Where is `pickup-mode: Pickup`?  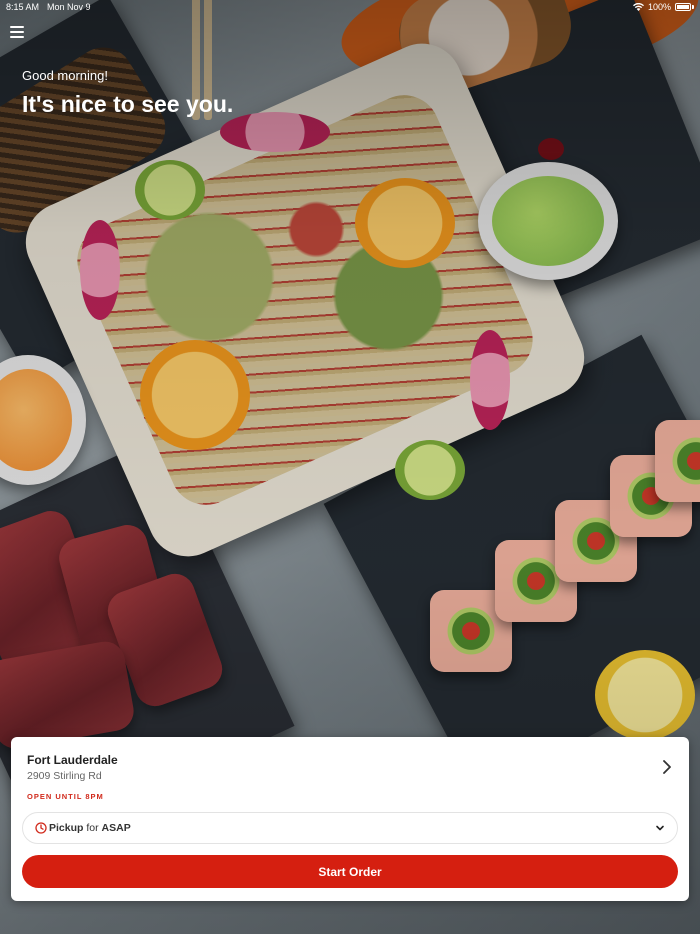 pickup-mode: Pickup is located at coordinates (66, 828).